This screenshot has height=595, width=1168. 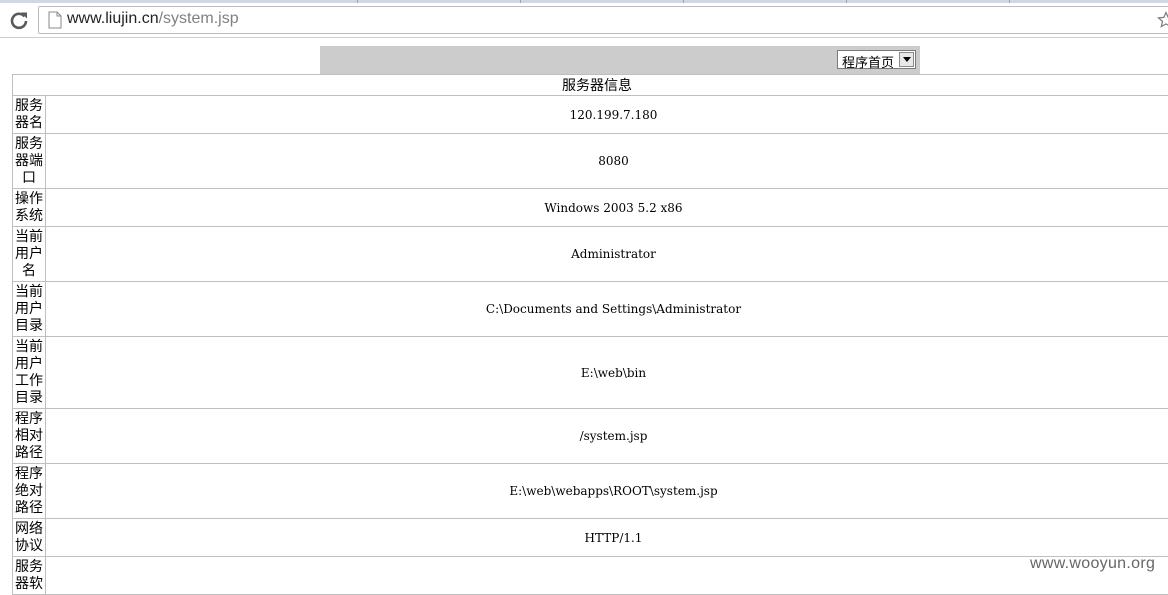 What do you see at coordinates (906, 59) in the screenshot?
I see `chevron-down-icon` at bounding box center [906, 59].